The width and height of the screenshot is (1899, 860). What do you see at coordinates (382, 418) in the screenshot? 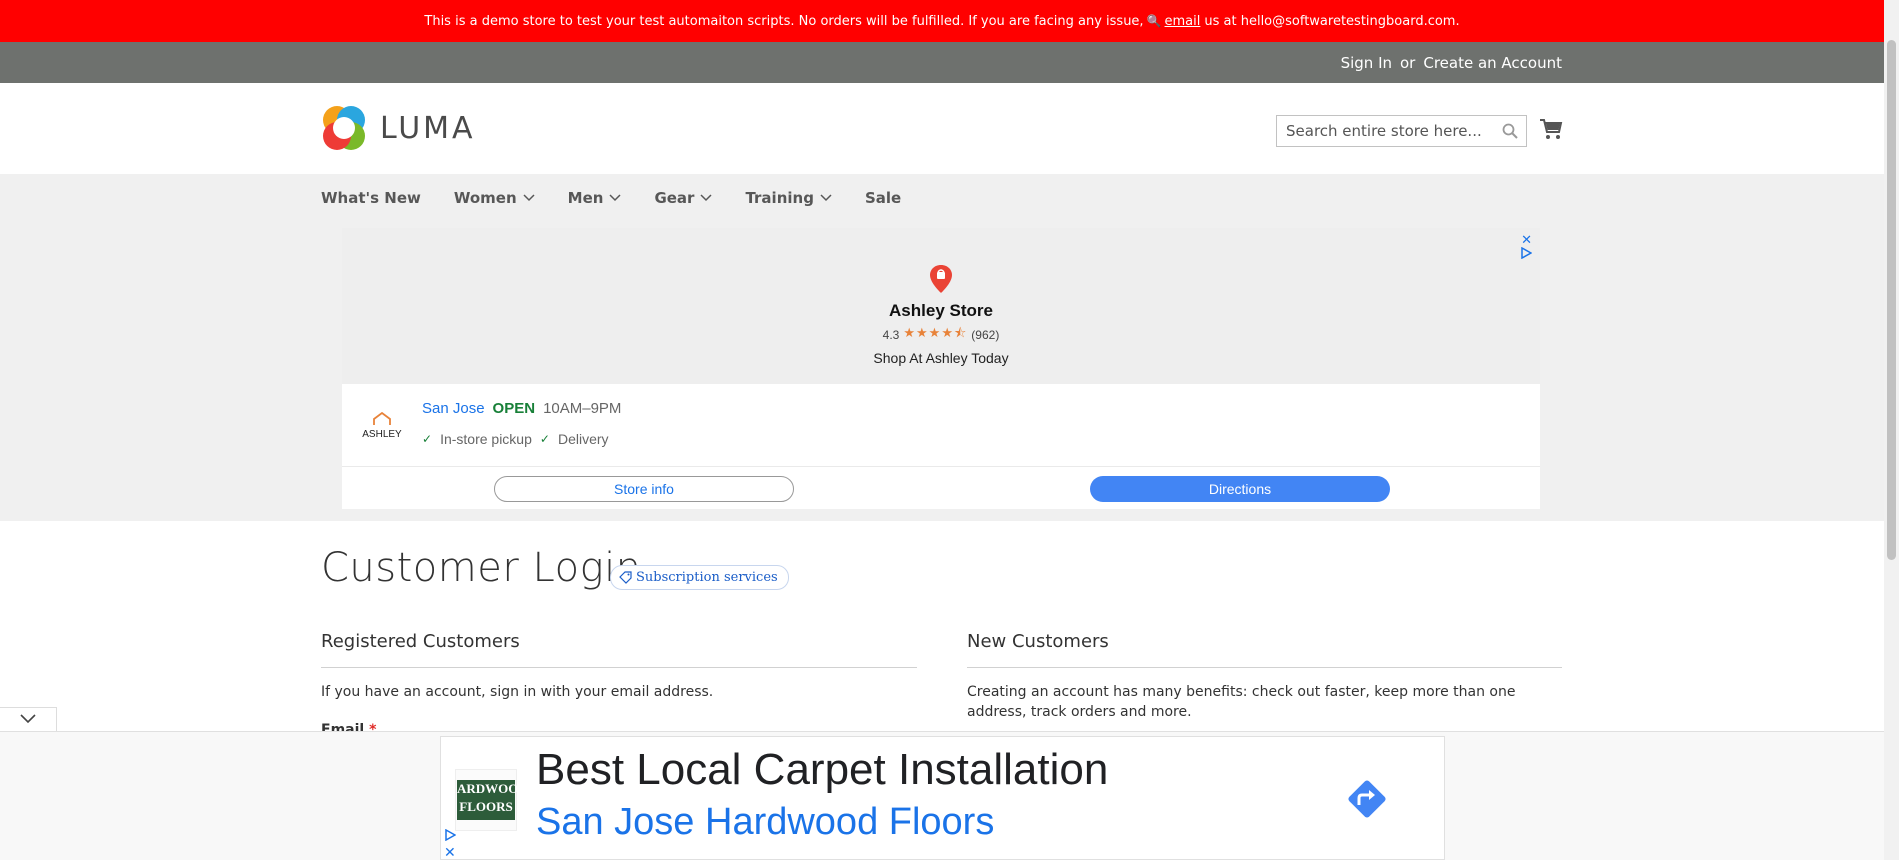
I see `ashley-house-icon` at bounding box center [382, 418].